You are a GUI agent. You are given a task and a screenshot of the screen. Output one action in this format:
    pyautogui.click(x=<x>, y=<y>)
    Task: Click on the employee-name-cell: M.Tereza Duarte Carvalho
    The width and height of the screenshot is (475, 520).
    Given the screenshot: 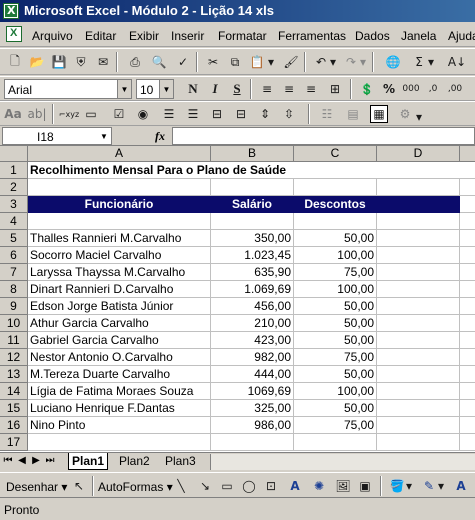 What is the action you would take?
    pyautogui.click(x=119, y=374)
    